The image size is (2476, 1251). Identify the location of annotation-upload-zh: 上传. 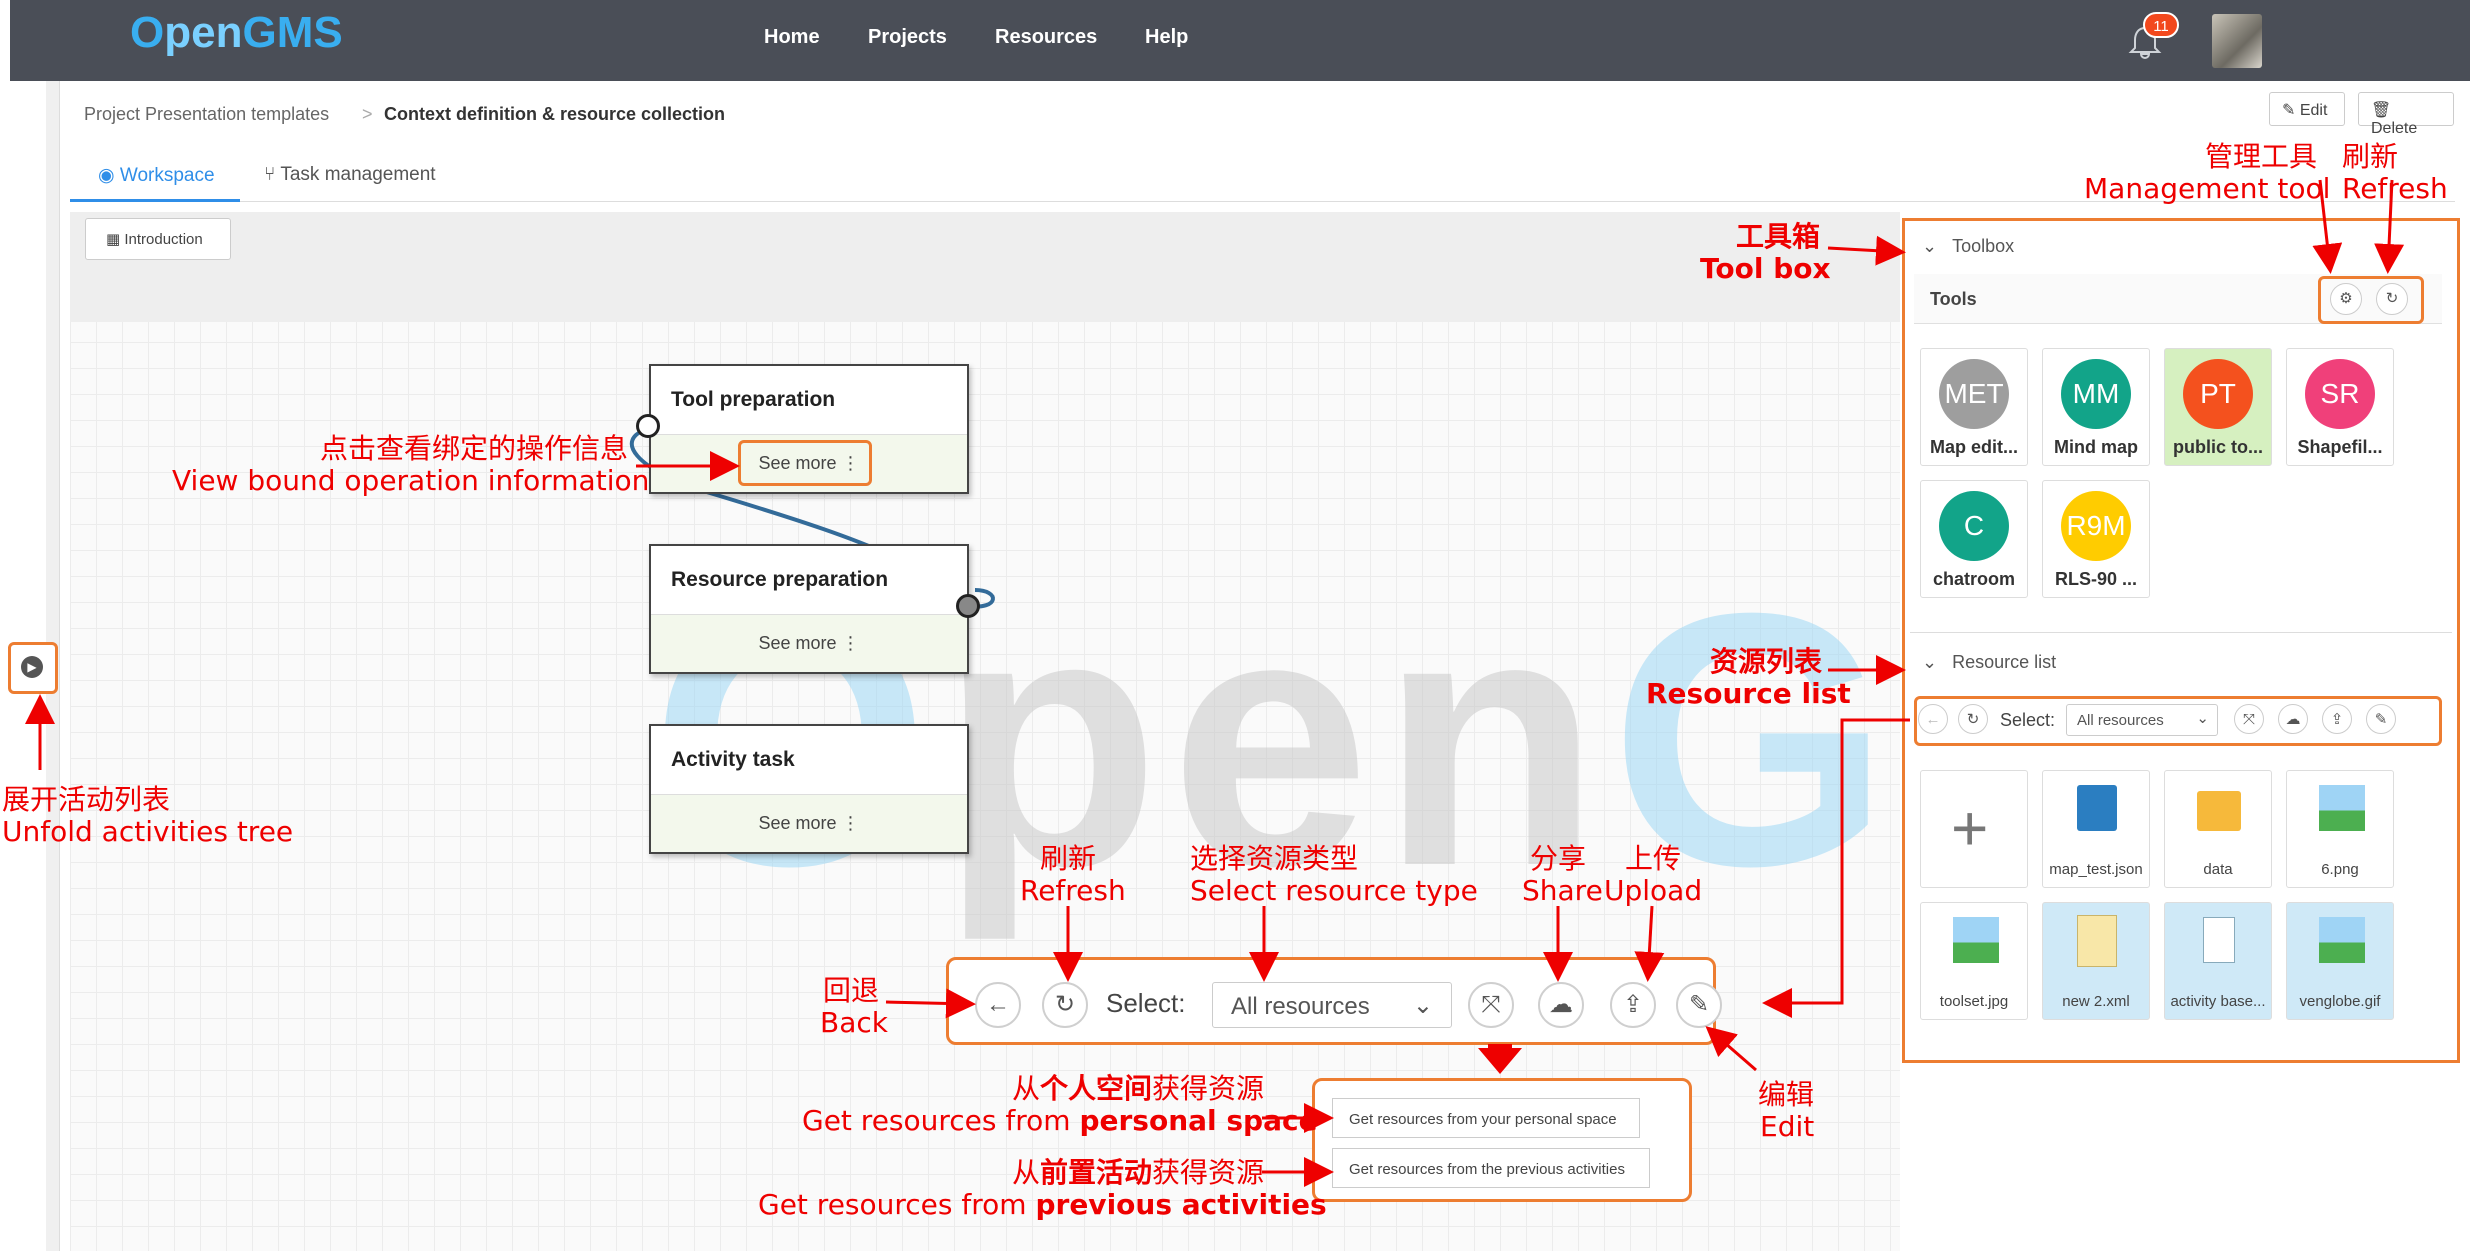
(1653, 858).